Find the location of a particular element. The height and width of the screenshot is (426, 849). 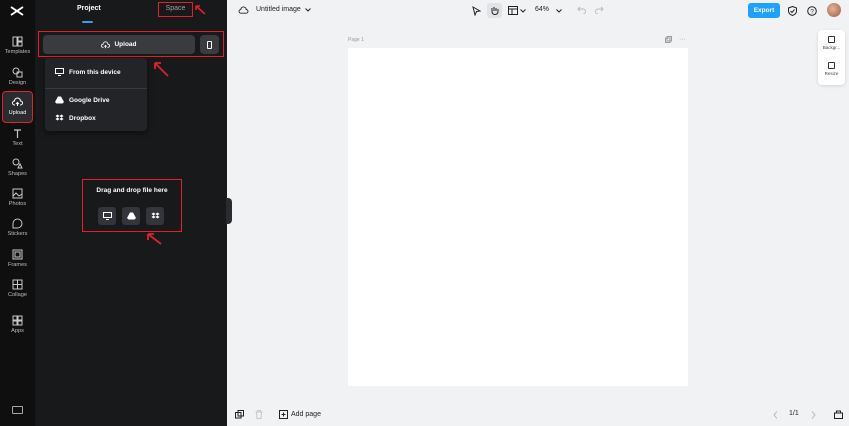

templates-icon is located at coordinates (17, 41).